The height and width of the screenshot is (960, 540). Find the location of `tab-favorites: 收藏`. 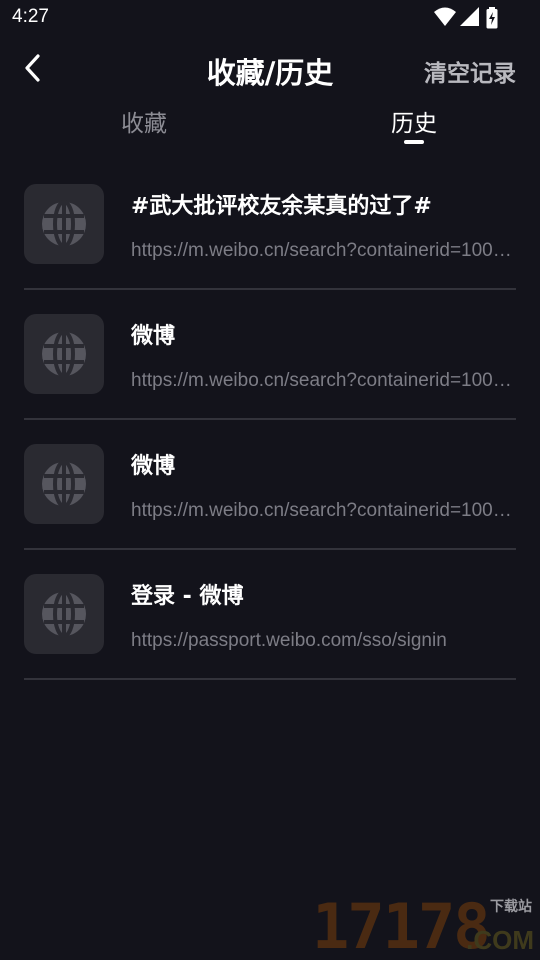

tab-favorites: 收藏 is located at coordinates (144, 121).